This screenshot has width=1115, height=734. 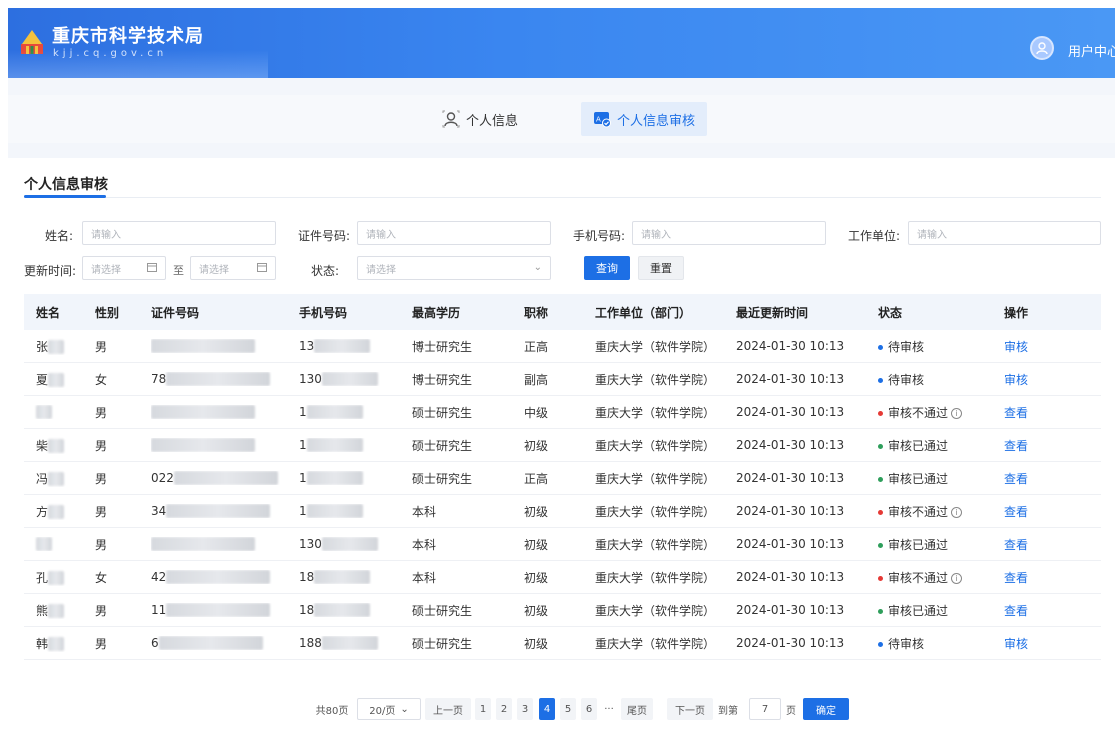 I want to click on query-button: 查询, so click(x=607, y=268).